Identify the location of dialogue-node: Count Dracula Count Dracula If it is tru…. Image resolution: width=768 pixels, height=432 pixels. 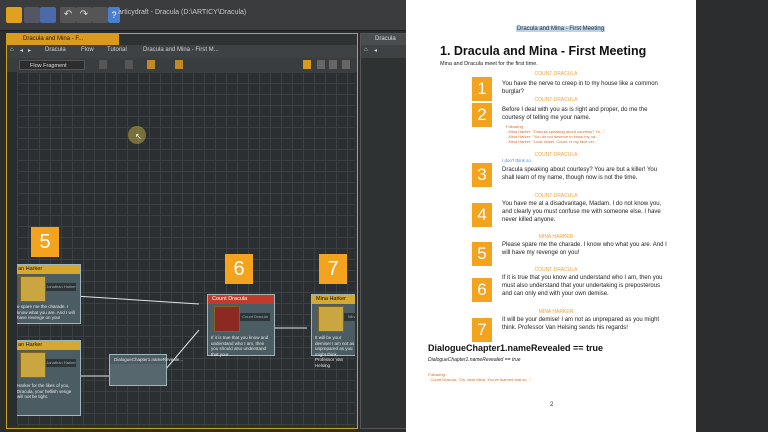
(241, 325).